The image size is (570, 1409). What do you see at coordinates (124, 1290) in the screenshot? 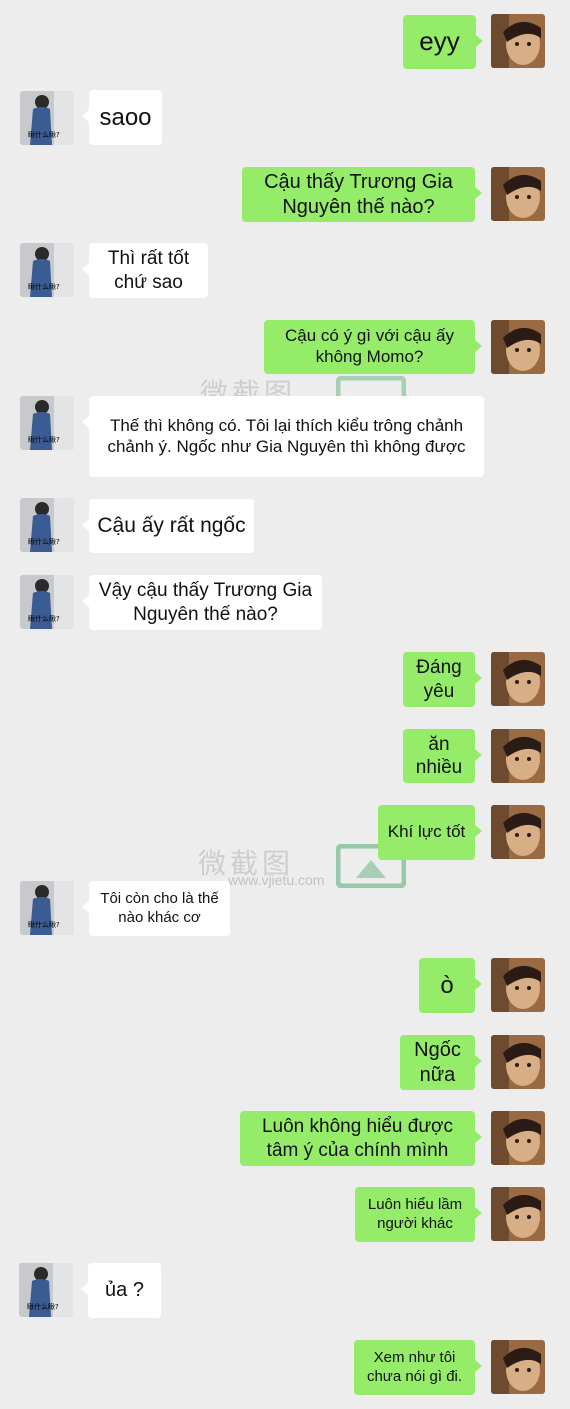
I see `message-text: ủa ?` at bounding box center [124, 1290].